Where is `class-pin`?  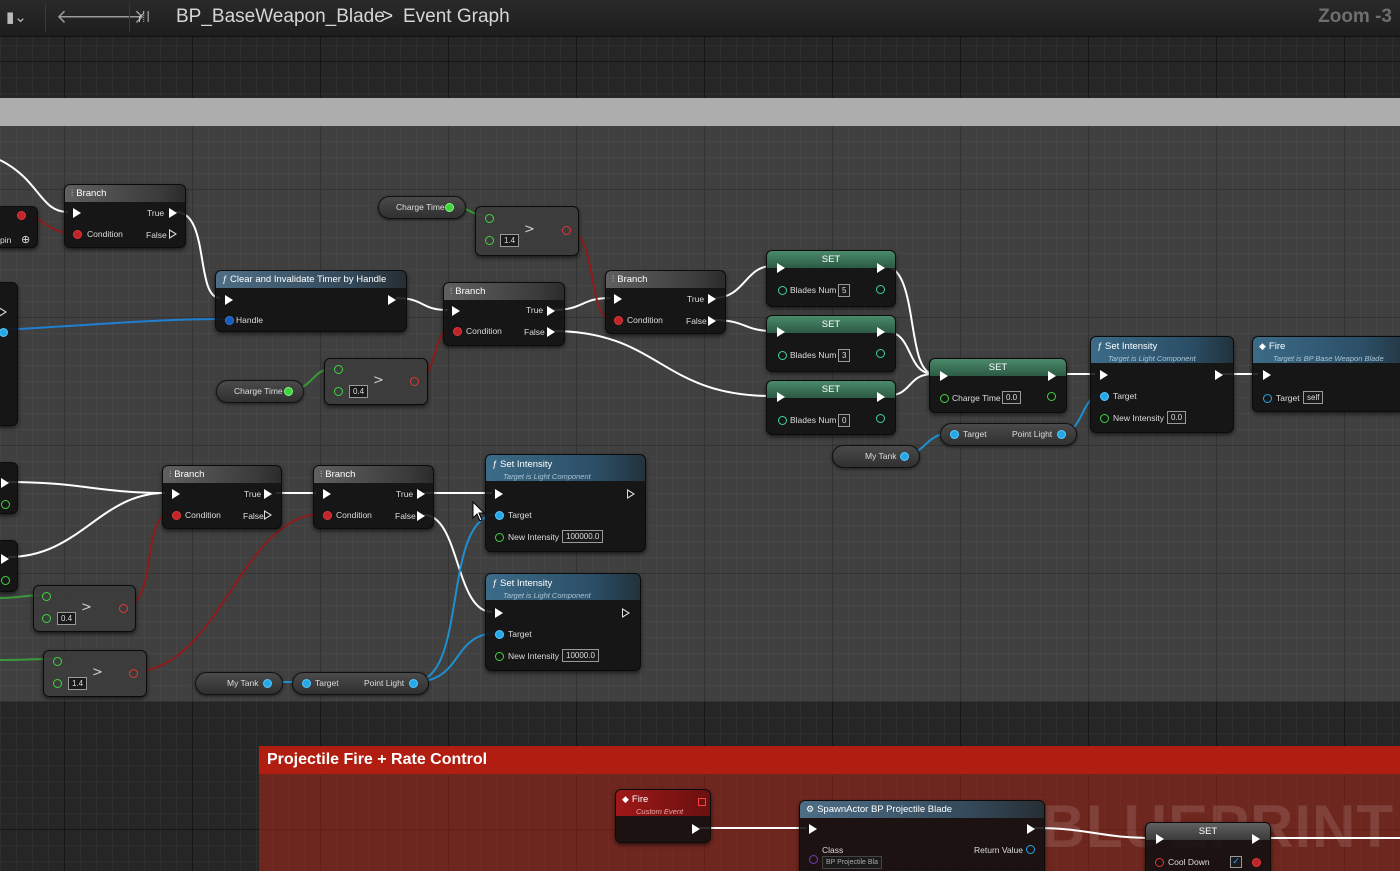
class-pin is located at coordinates (813, 859).